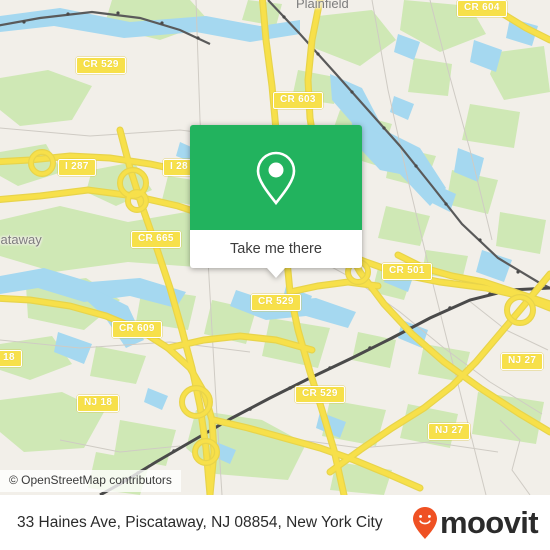 This screenshot has width=550, height=550. Describe the element at coordinates (137, 329) in the screenshot. I see `road-shield-cr609: CR 609` at that location.